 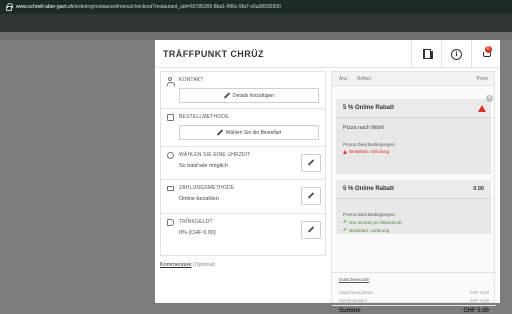 I want to click on promo-price: 0.00, so click(x=478, y=189).